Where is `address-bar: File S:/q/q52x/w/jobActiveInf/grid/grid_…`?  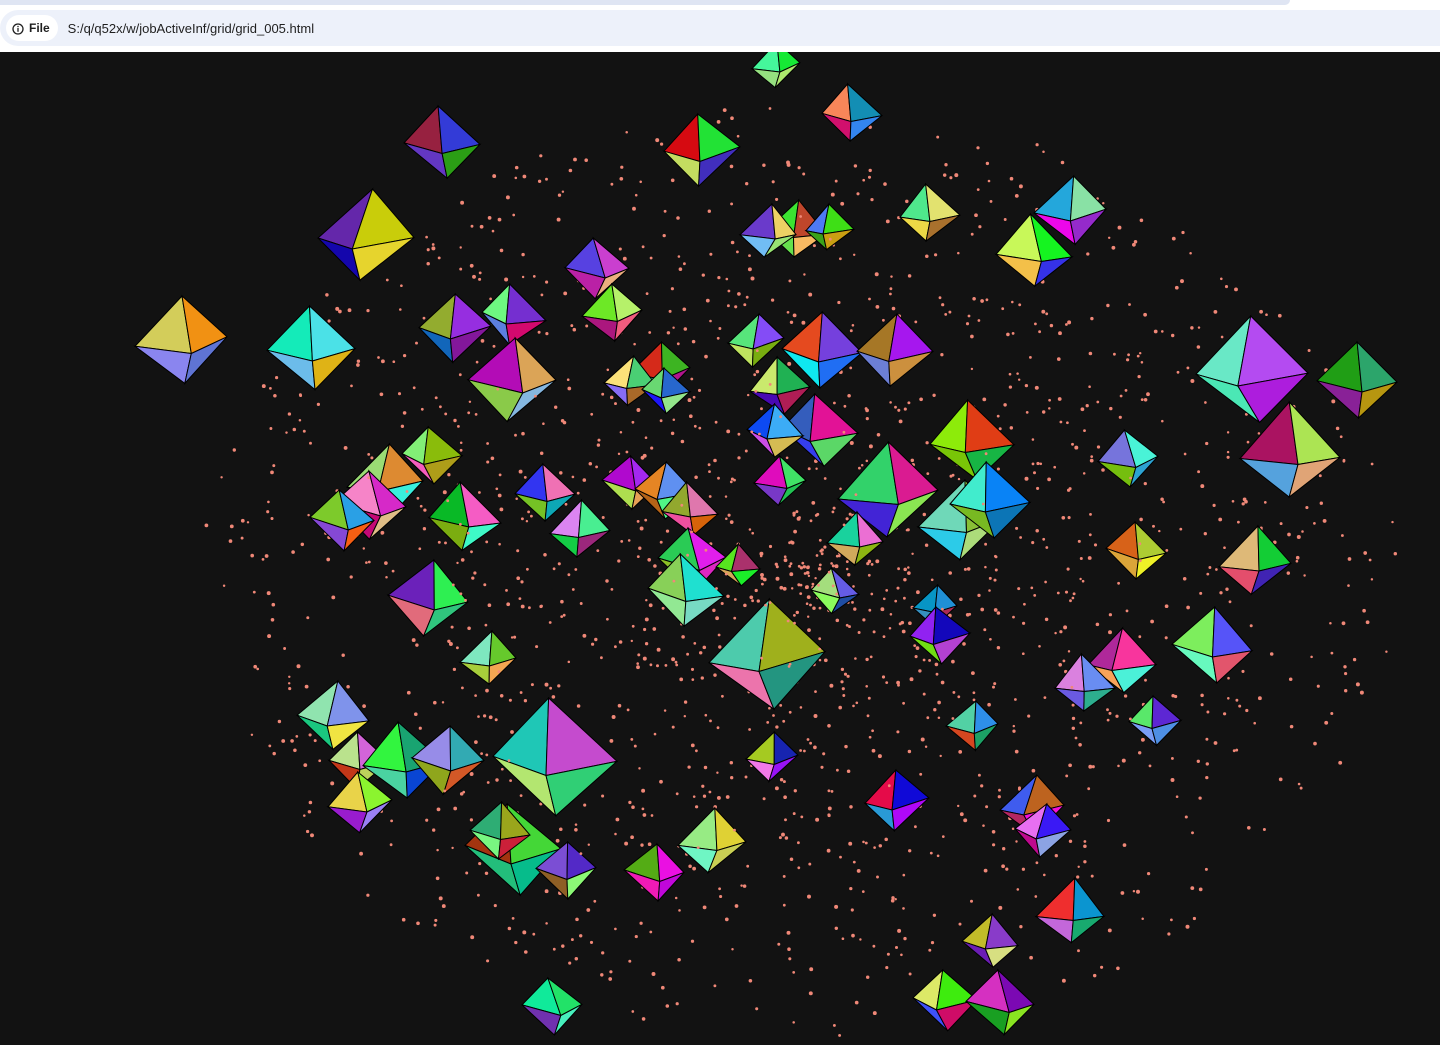 address-bar: File S:/q/q52x/w/jobActiveInf/grid/grid_… is located at coordinates (720, 28).